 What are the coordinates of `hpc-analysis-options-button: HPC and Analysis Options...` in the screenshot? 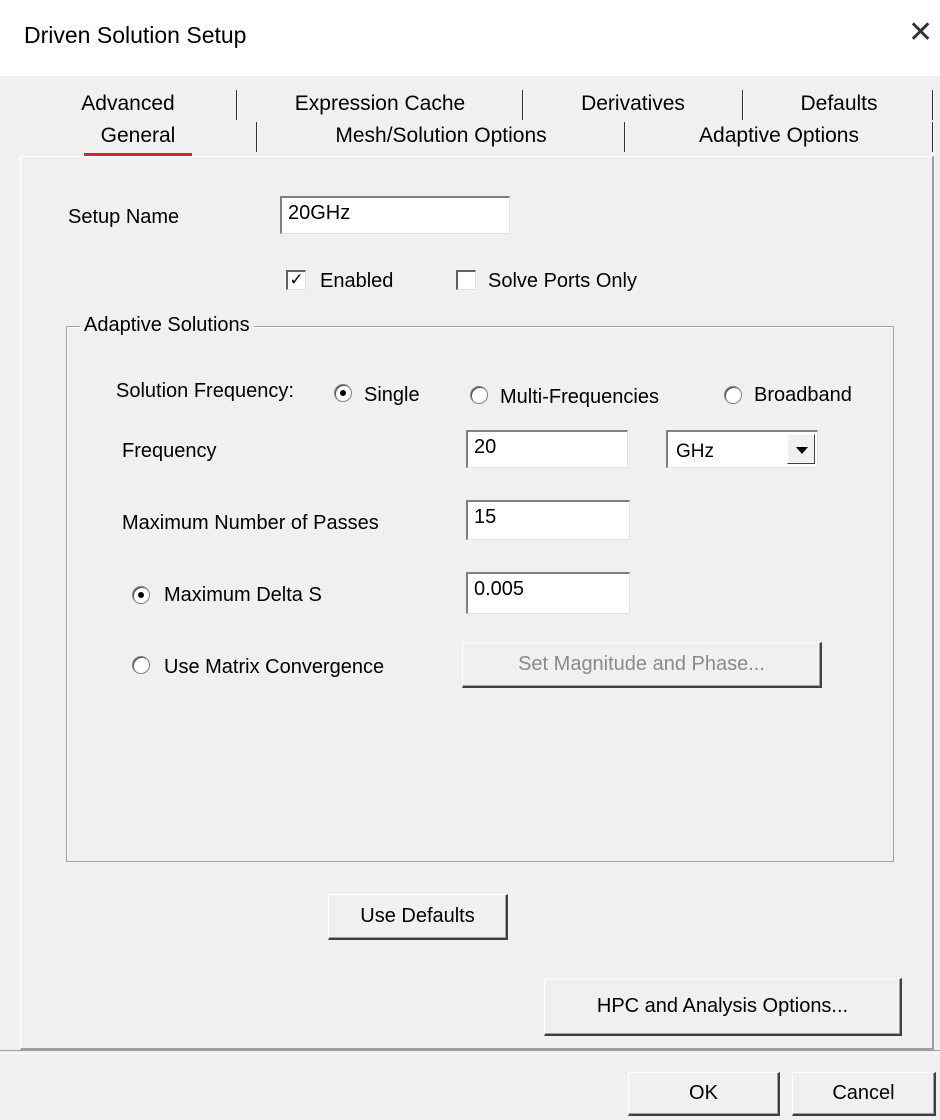 It's located at (723, 1007).